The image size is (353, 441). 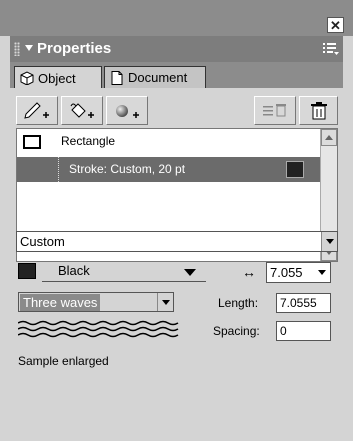 What do you see at coordinates (88, 141) in the screenshot?
I see `list-item-label: Rectangle` at bounding box center [88, 141].